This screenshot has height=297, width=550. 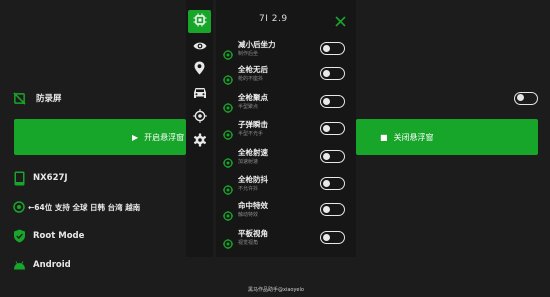 What do you see at coordinates (286, 76) in the screenshot?
I see `feature-row: 全枪无后 枪的不座抖` at bounding box center [286, 76].